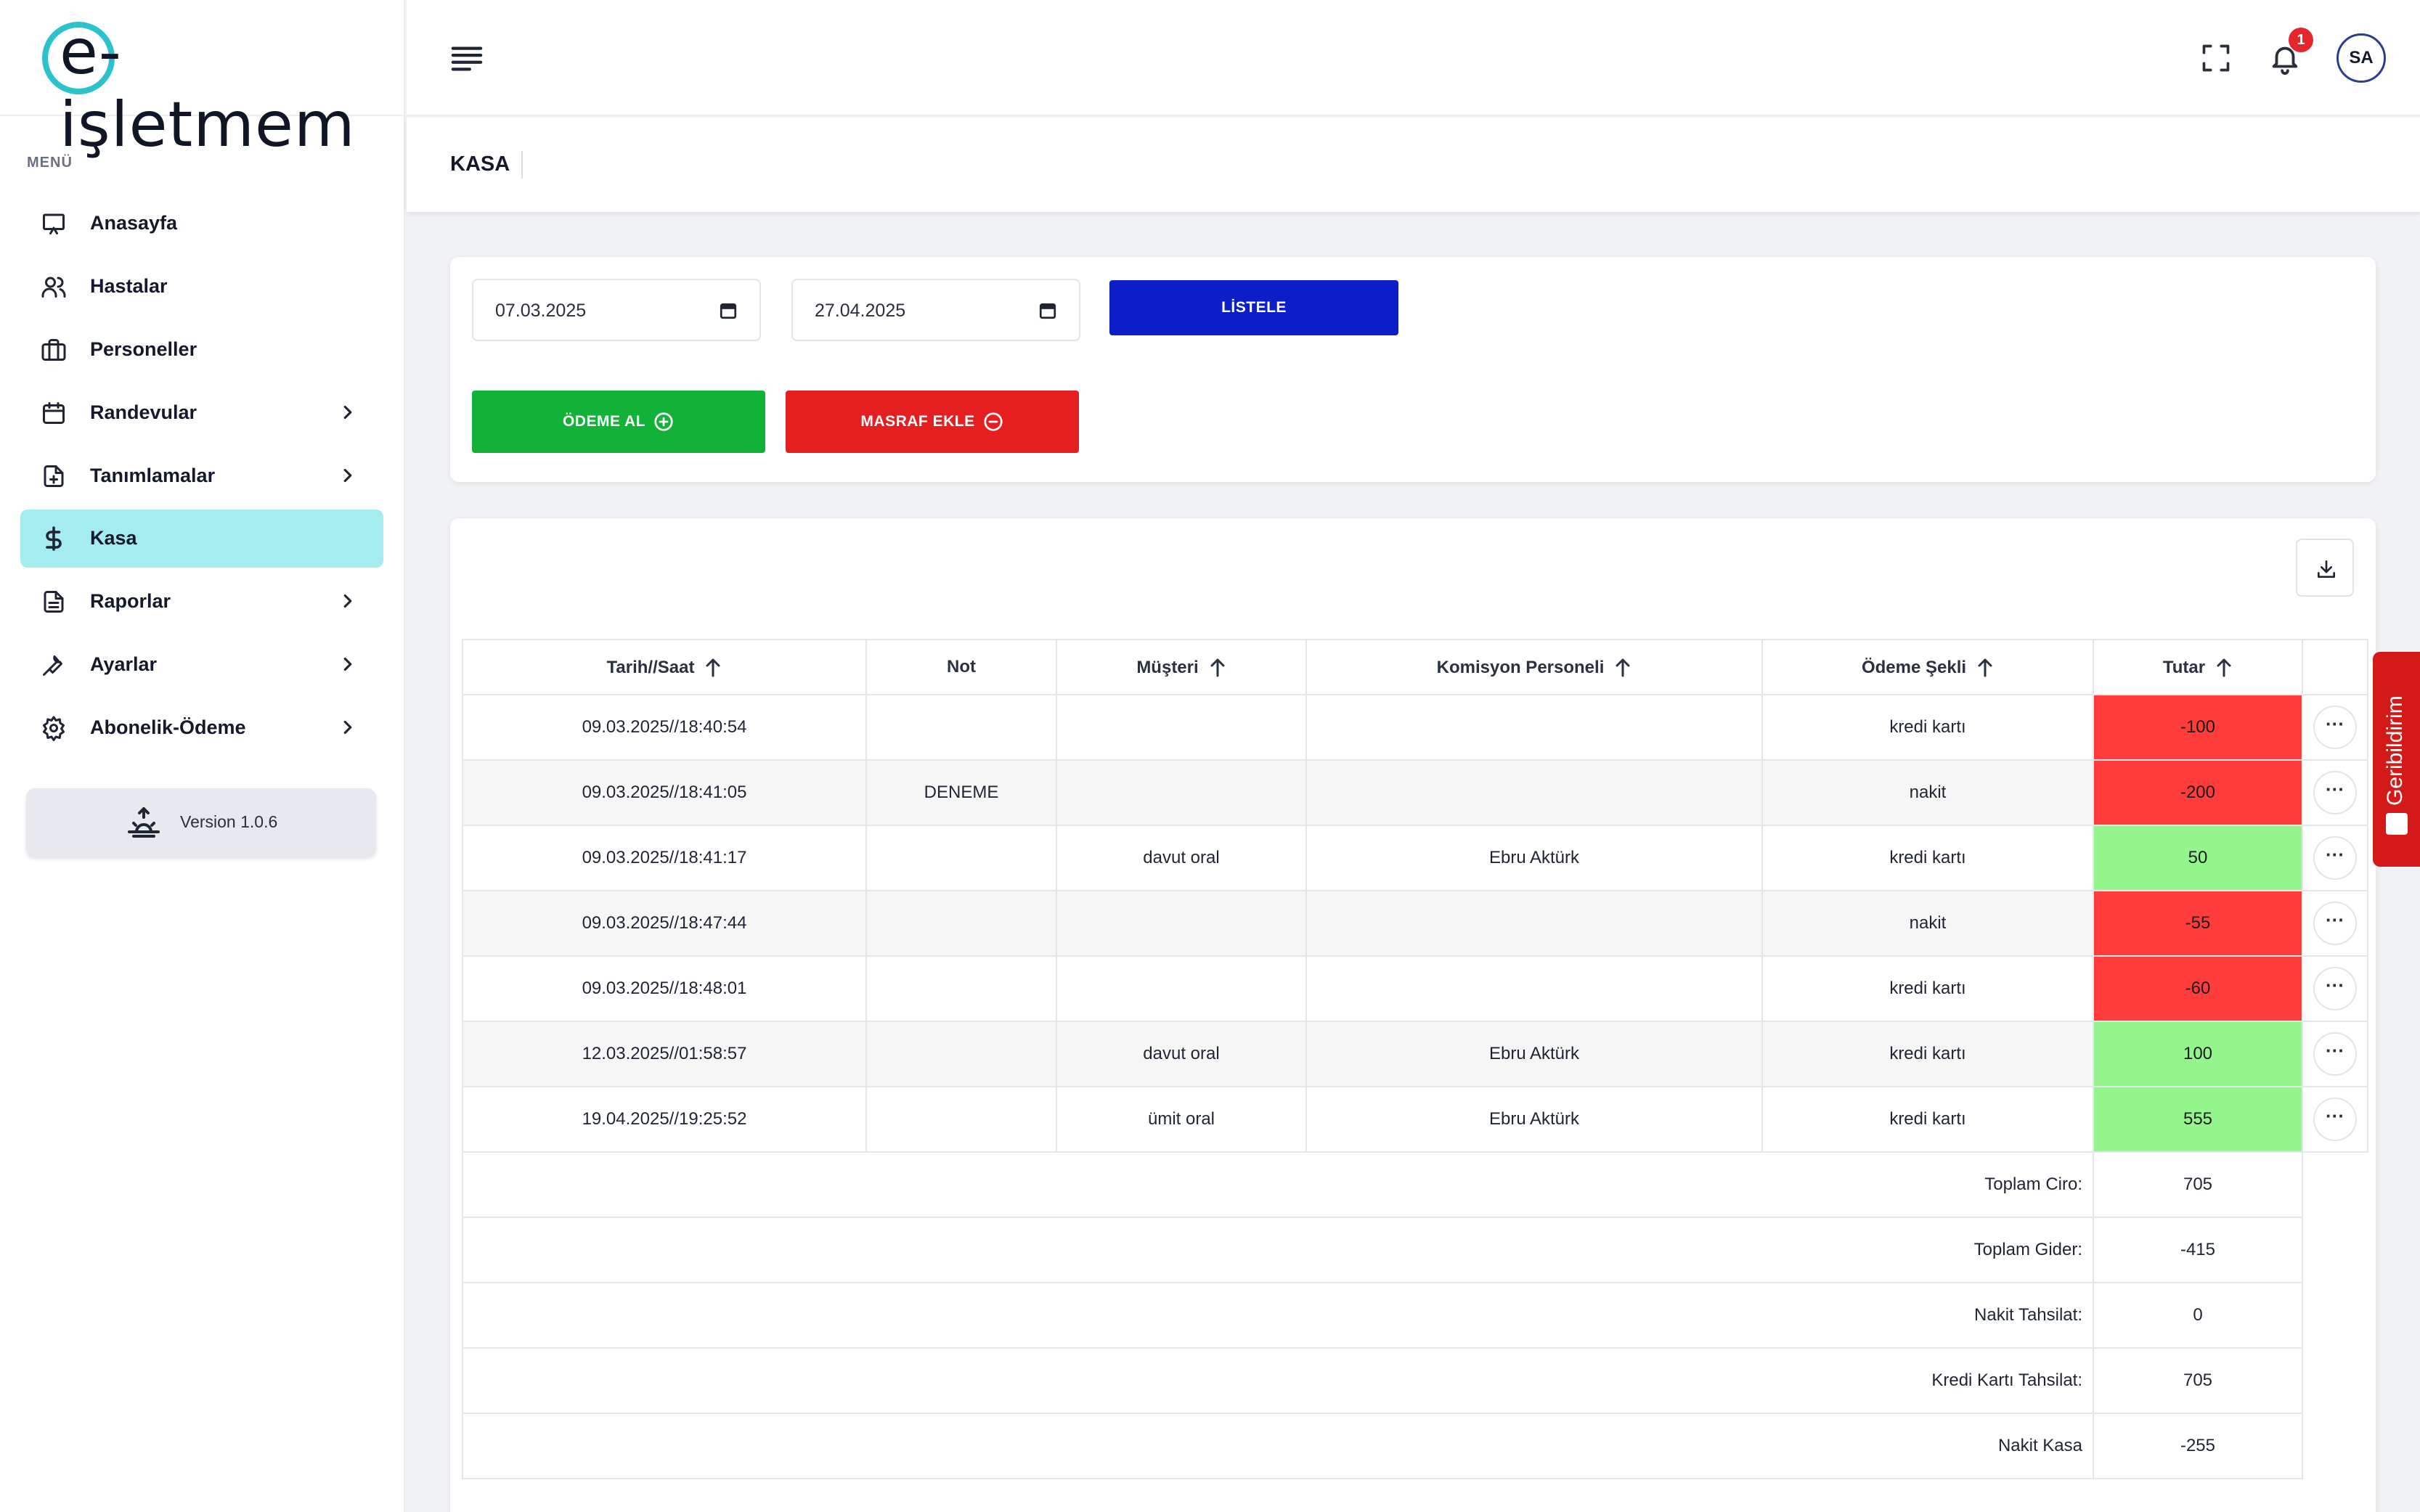 The image size is (2420, 1512). I want to click on sidebar-item-tanimlamalar: Tanımlamalar, so click(201, 476).